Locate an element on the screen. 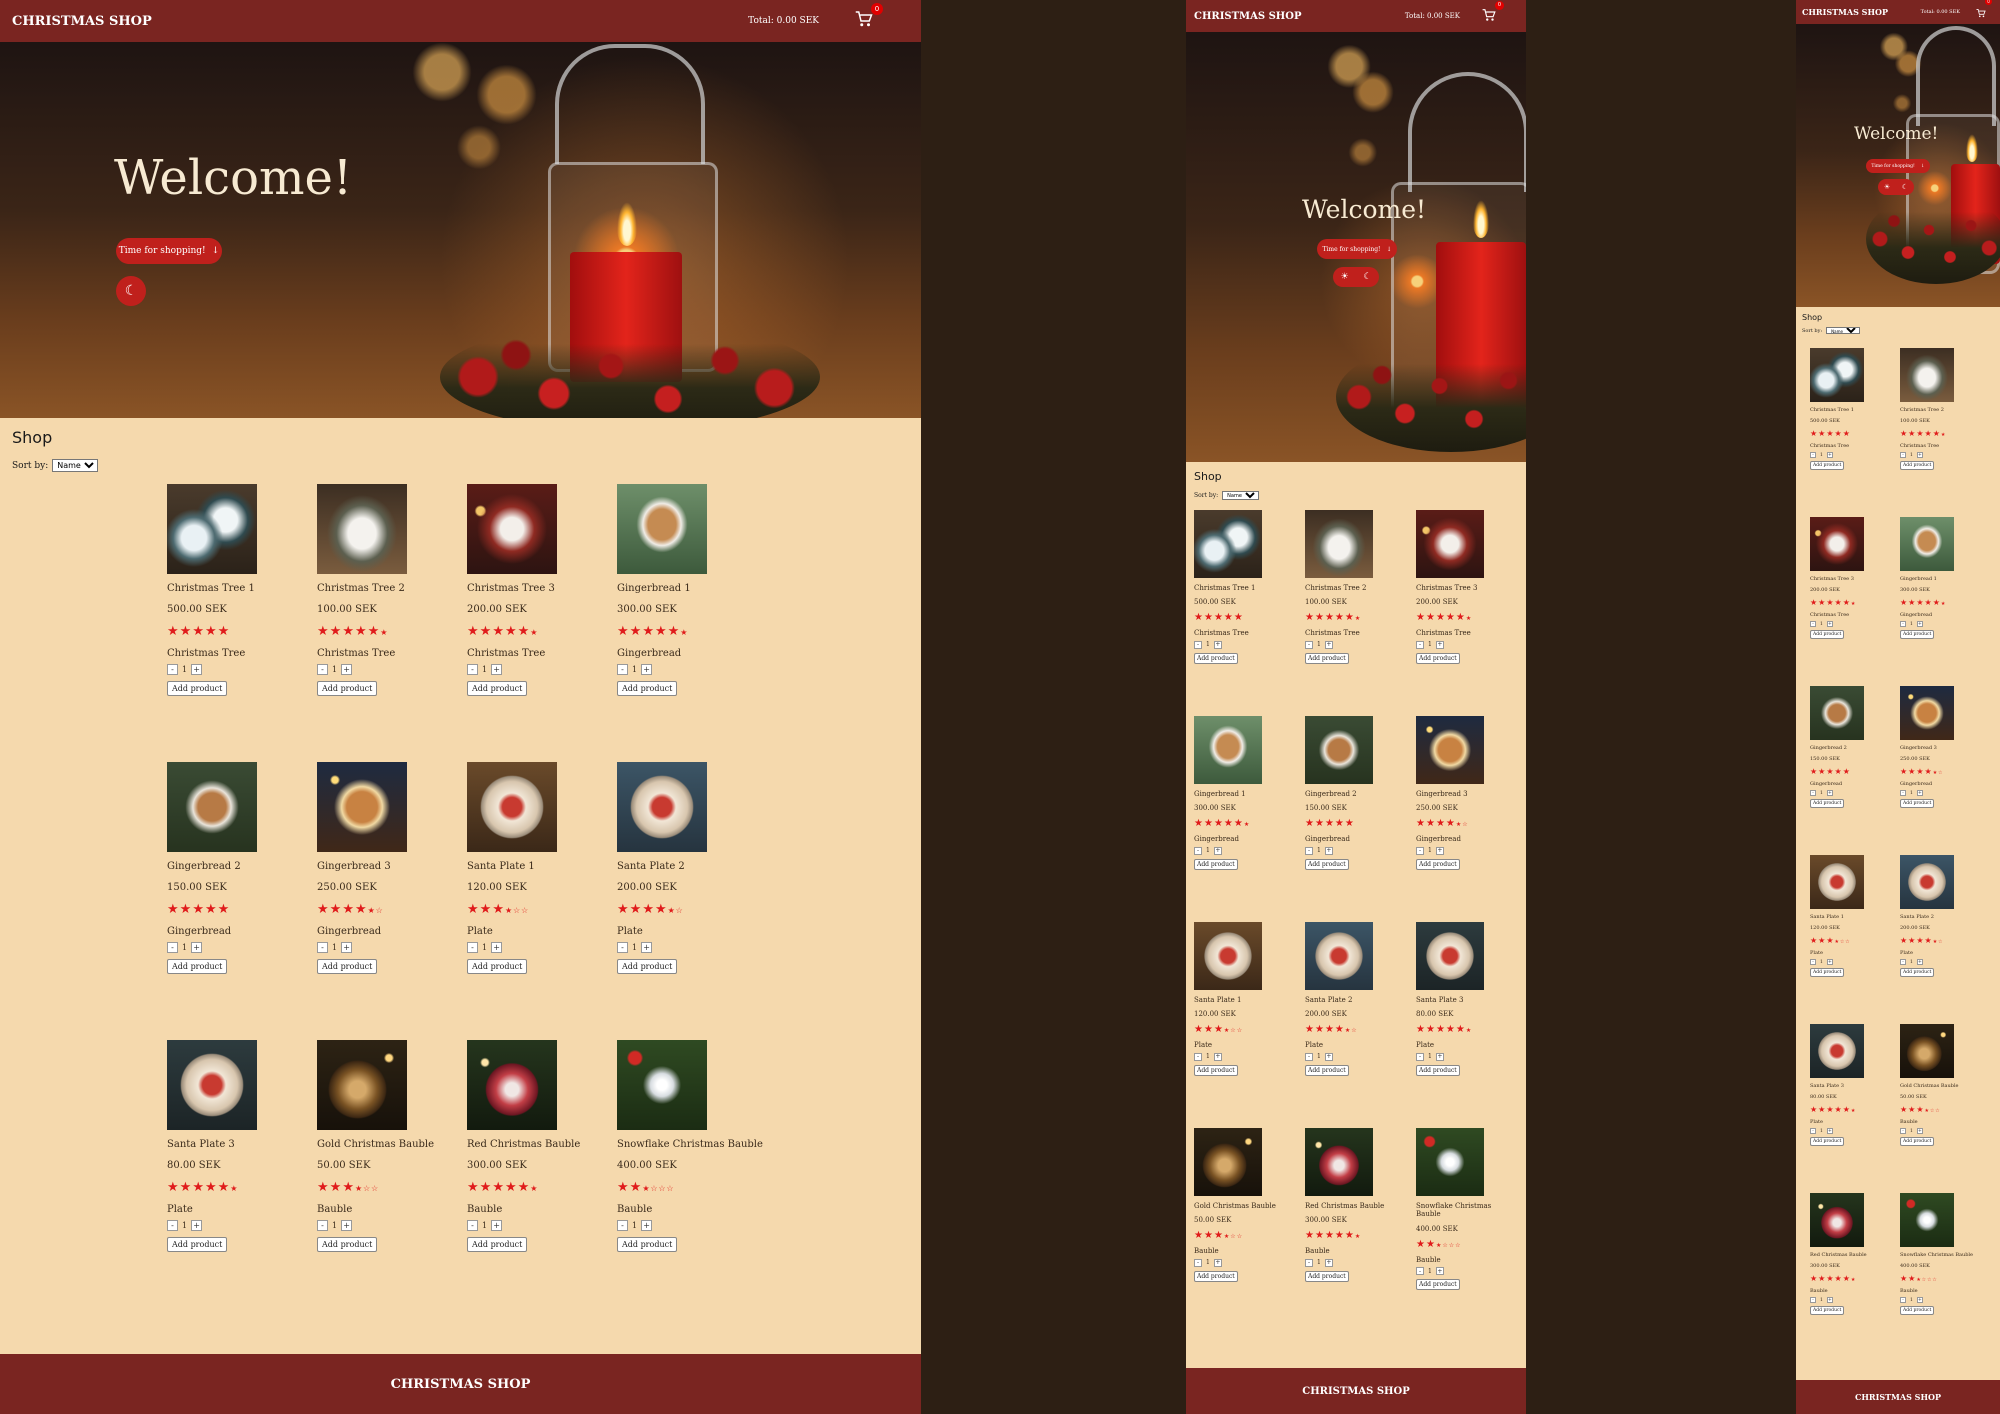 The width and height of the screenshot is (2000, 1414). sun-icon: ☀ is located at coordinates (1344, 277).